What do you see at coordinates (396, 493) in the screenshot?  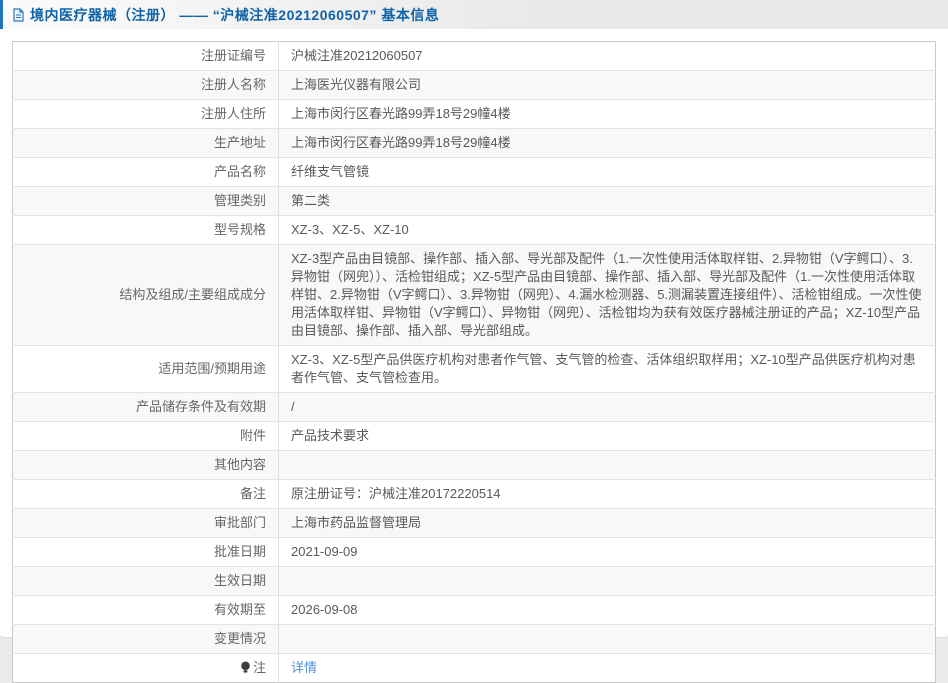 I see `row-value: 原注册证号：沪械注准20172220514` at bounding box center [396, 493].